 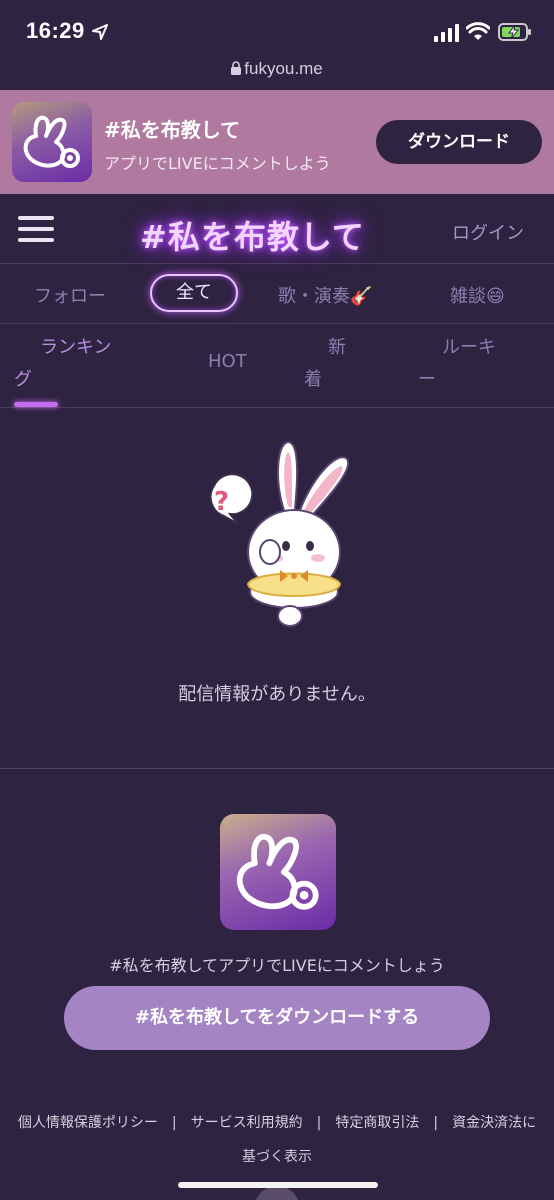 I want to click on active-tab-indicator, so click(x=36, y=404).